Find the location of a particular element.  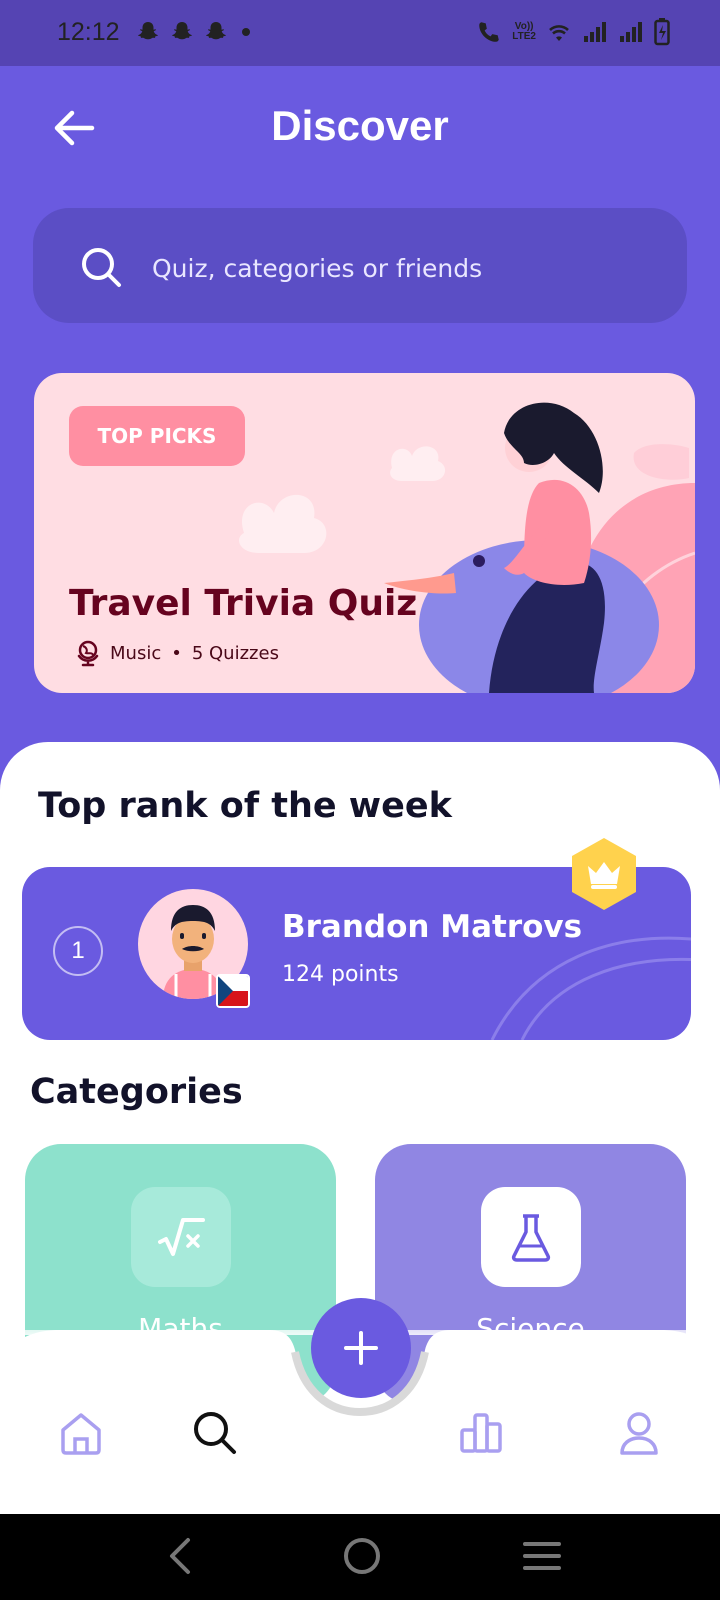

nav-home is located at coordinates (81, 1433).